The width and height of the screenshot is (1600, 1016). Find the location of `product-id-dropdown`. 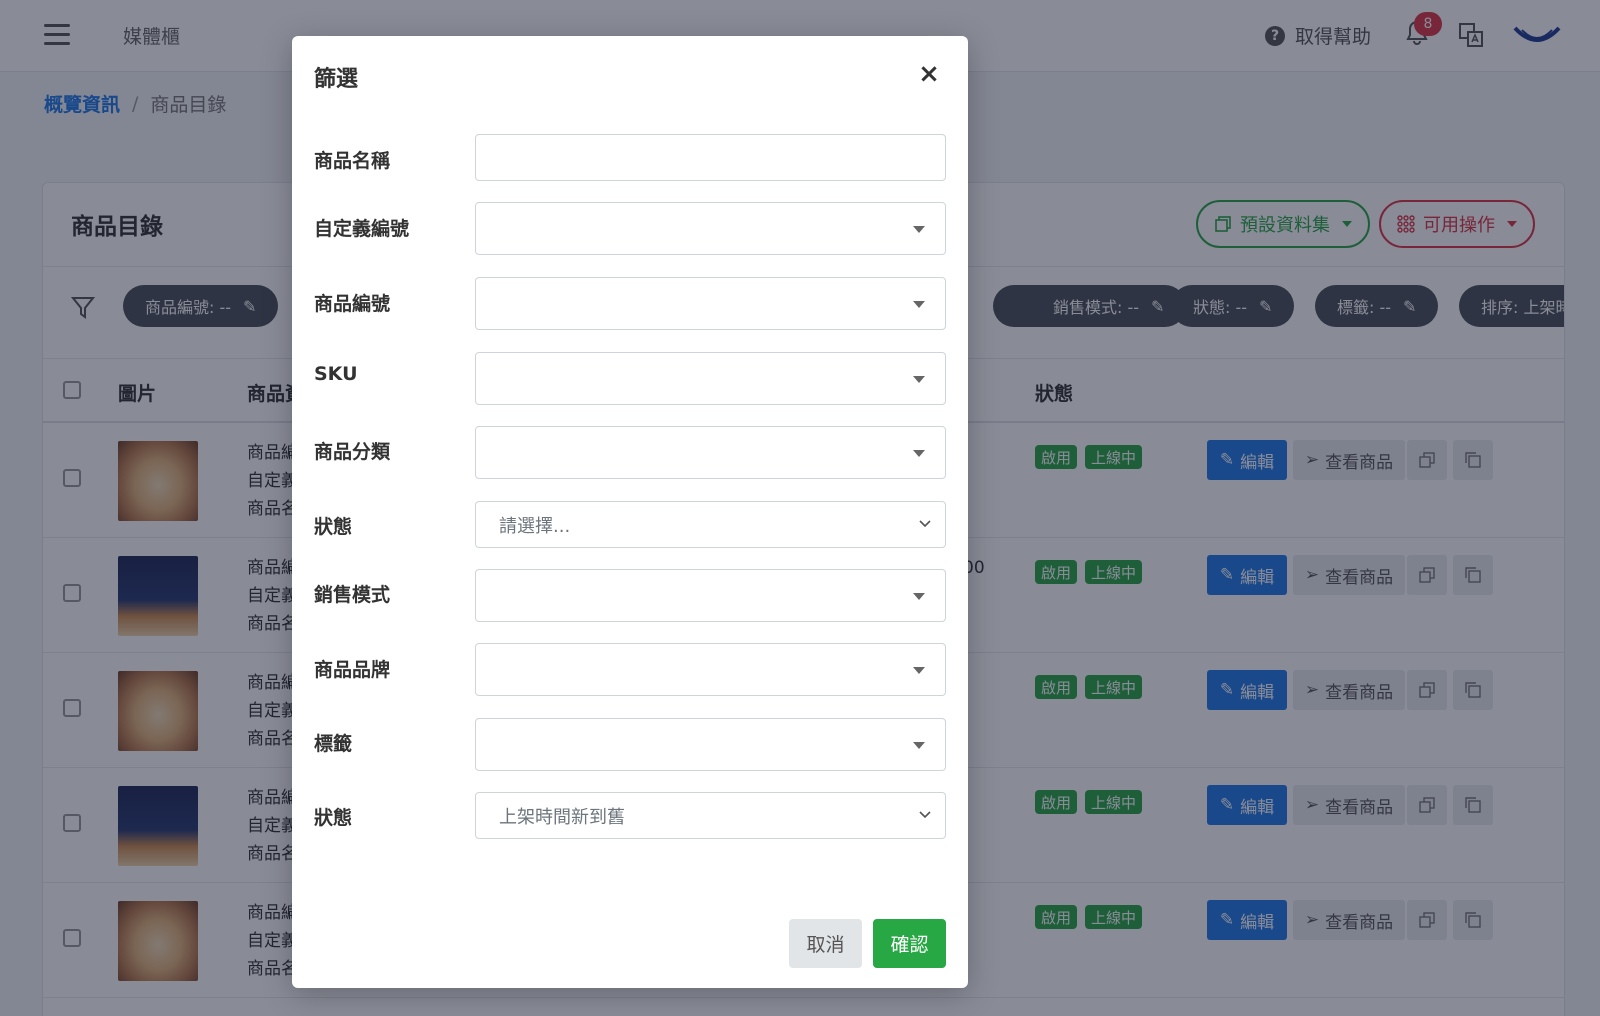

product-id-dropdown is located at coordinates (710, 303).